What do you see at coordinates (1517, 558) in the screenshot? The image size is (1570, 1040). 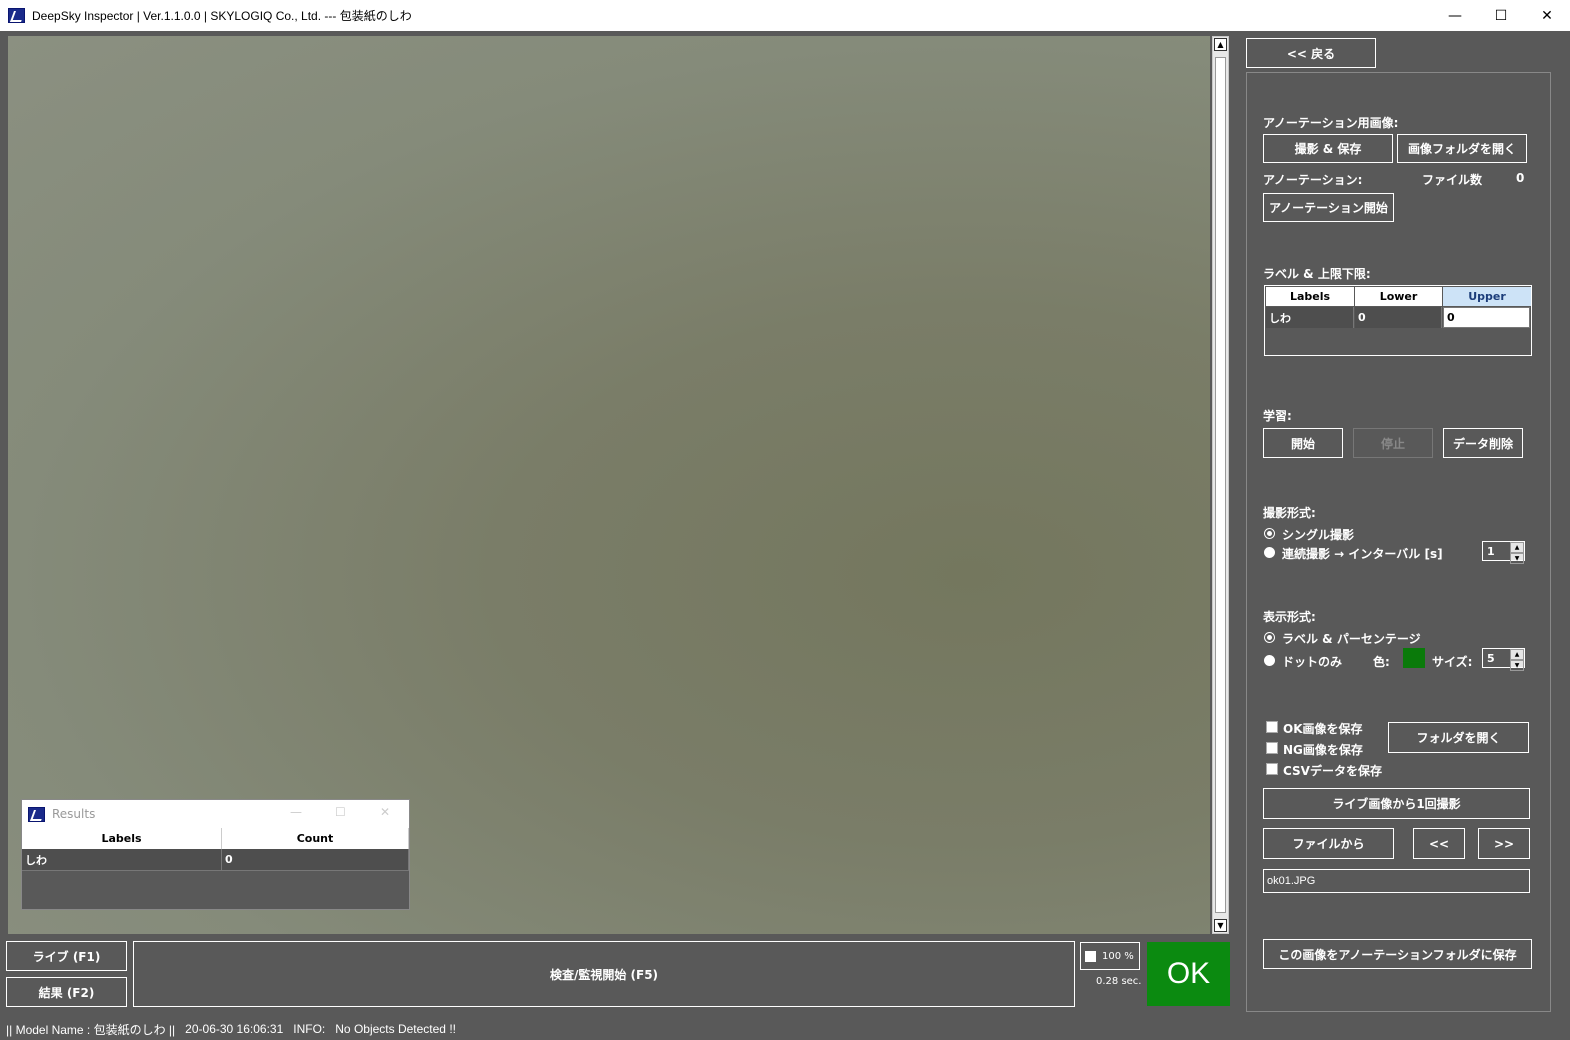 I see `interval-down-icon: ▼` at bounding box center [1517, 558].